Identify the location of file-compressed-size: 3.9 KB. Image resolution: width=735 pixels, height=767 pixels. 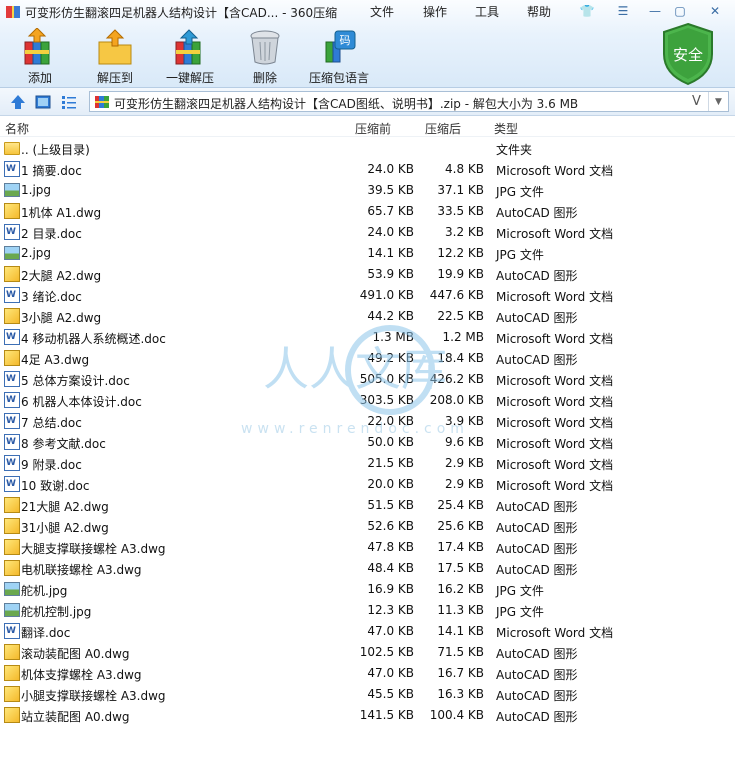
(464, 421).